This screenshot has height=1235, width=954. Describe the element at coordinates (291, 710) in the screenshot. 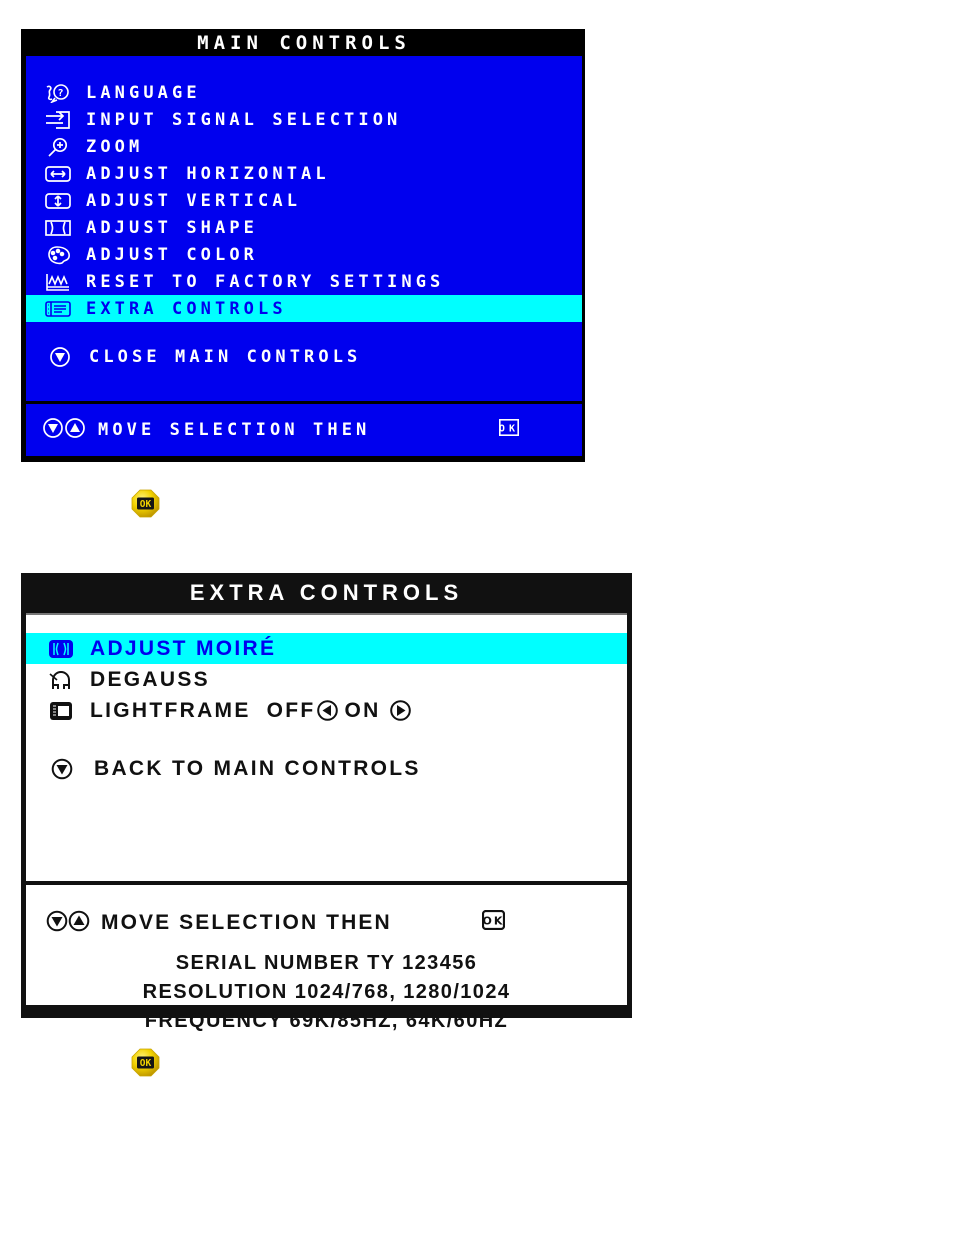

I see `lightframe-off-label: OFF` at that location.